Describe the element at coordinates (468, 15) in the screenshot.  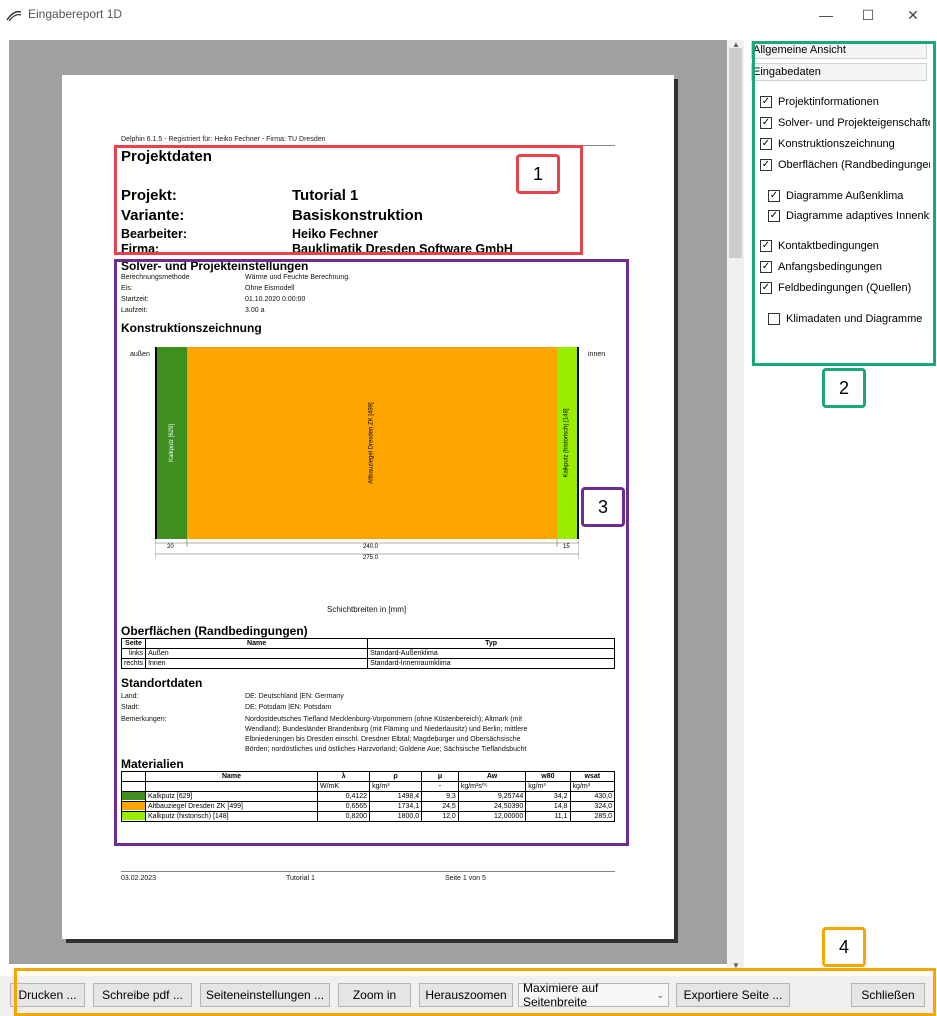
I see `title-bar: Eingabereport 1D — ☐ ✕` at that location.